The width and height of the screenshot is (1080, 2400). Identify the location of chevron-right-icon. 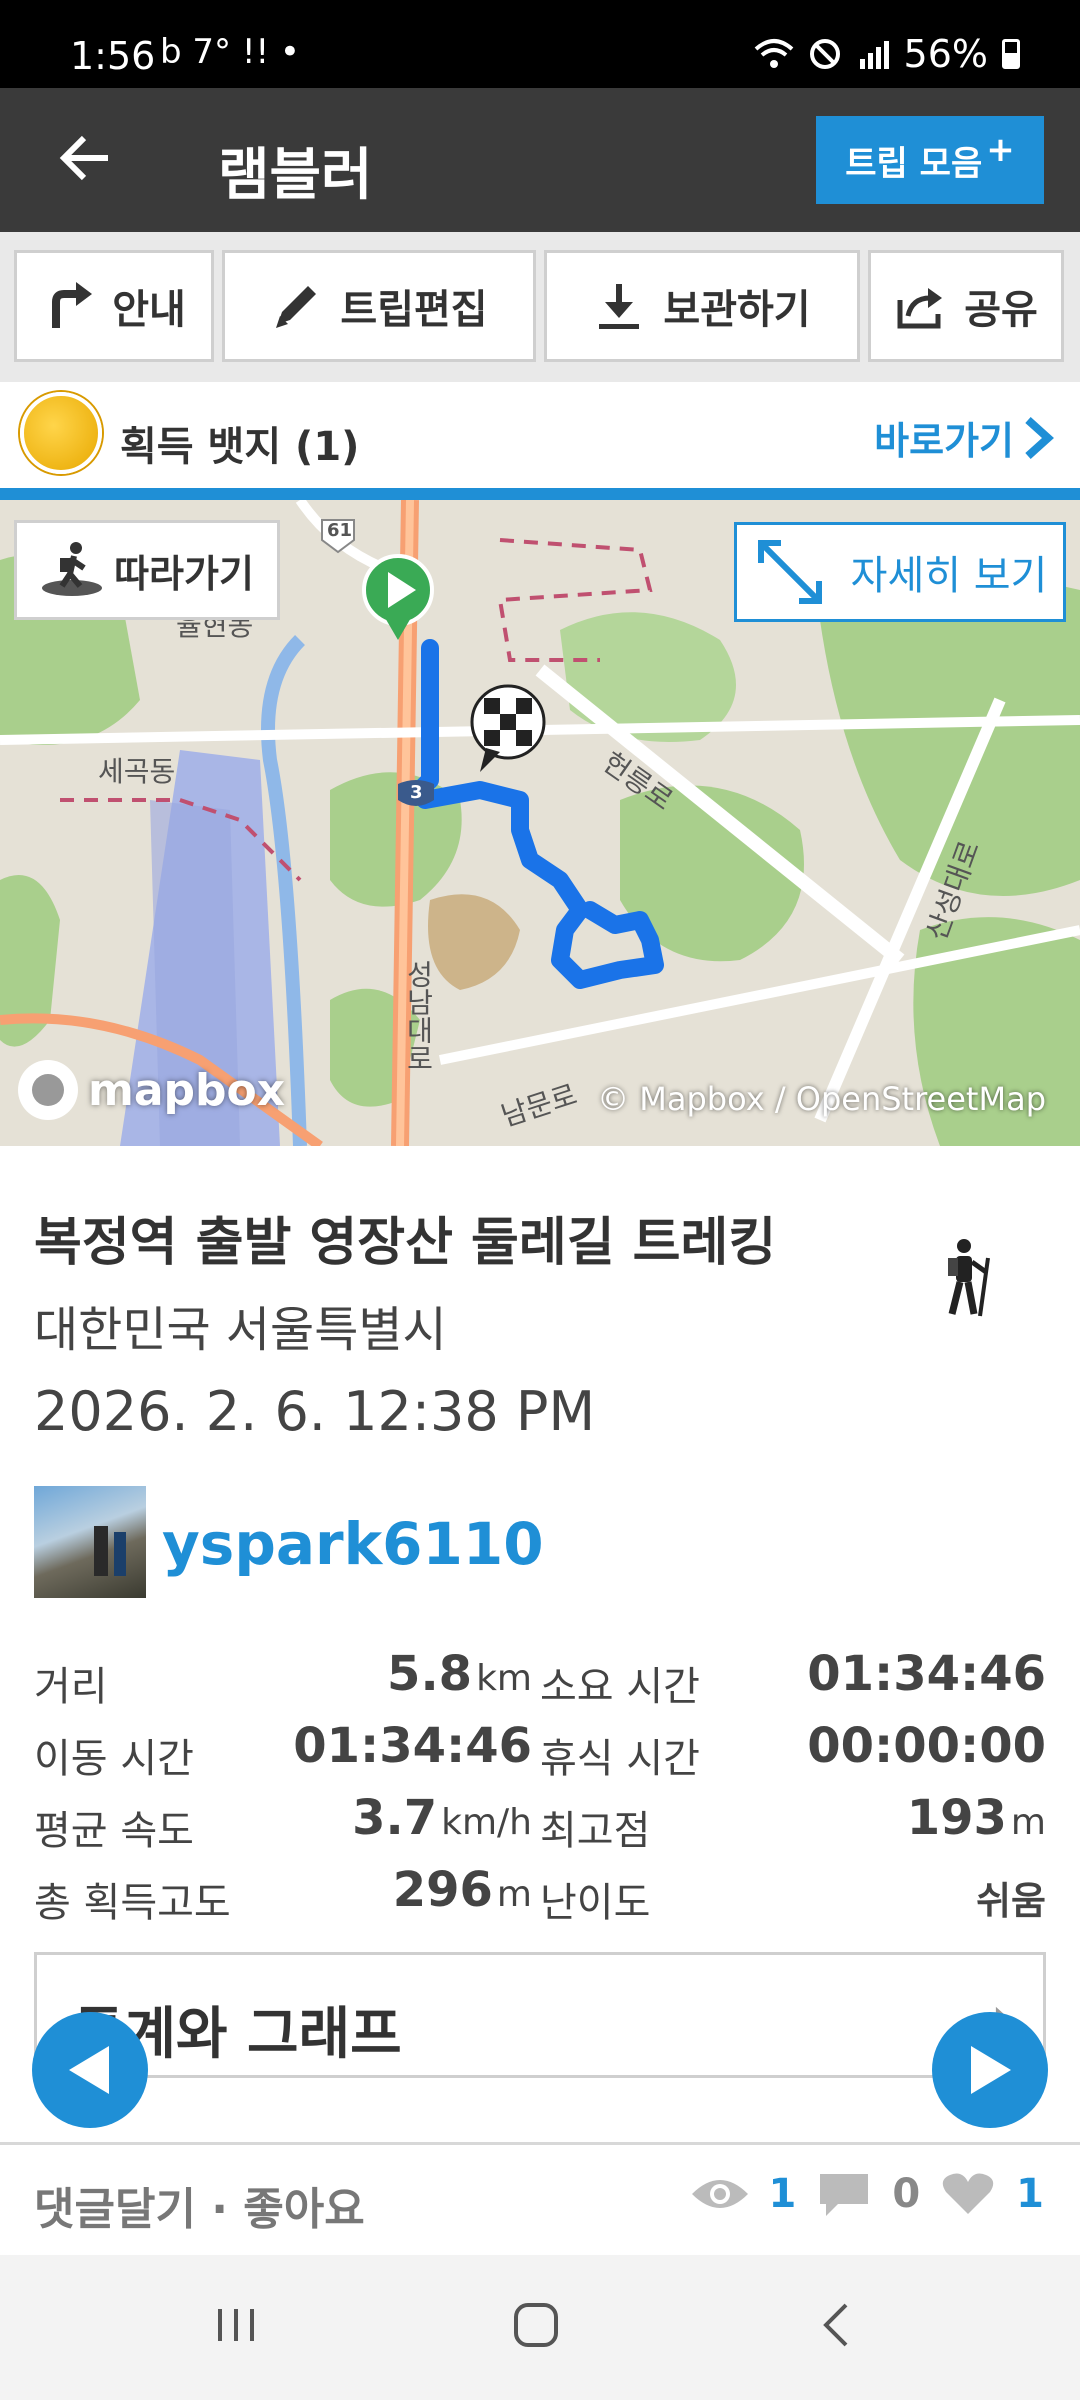
(1039, 437).